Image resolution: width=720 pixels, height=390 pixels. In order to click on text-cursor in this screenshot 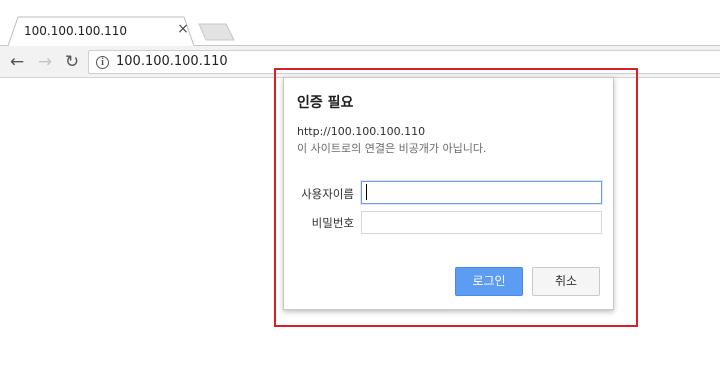, I will do `click(366, 192)`.